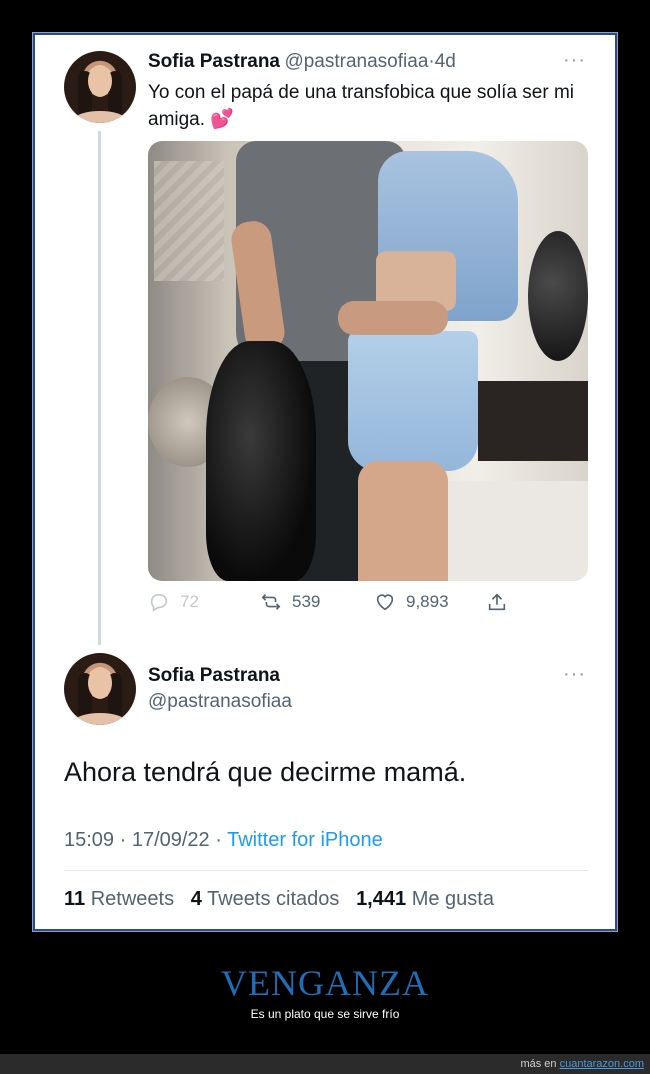 The image size is (650, 1074). I want to click on tweet-meta: 15:09 · 17/09/22 · Twitter for iPhone, so click(223, 840).